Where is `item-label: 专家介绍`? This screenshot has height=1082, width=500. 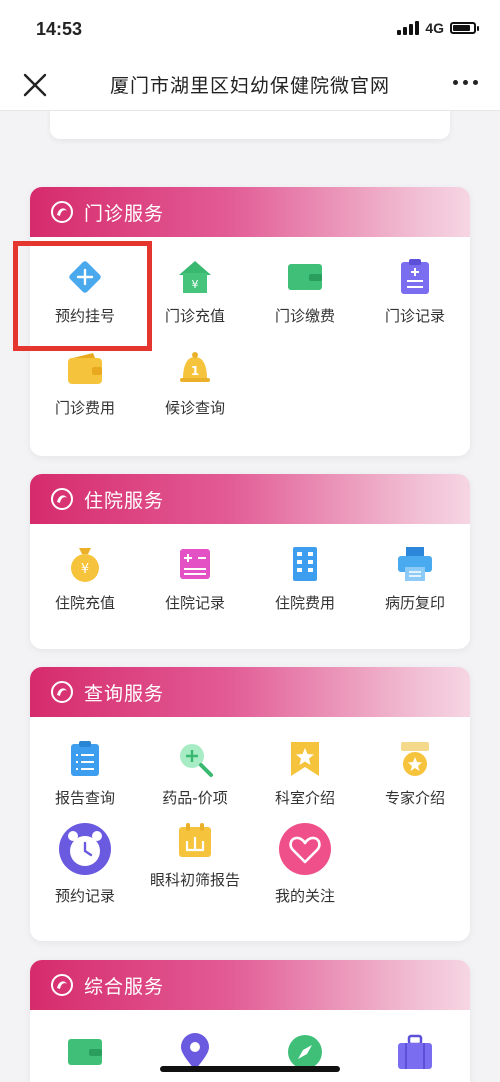 item-label: 专家介绍 is located at coordinates (414, 798).